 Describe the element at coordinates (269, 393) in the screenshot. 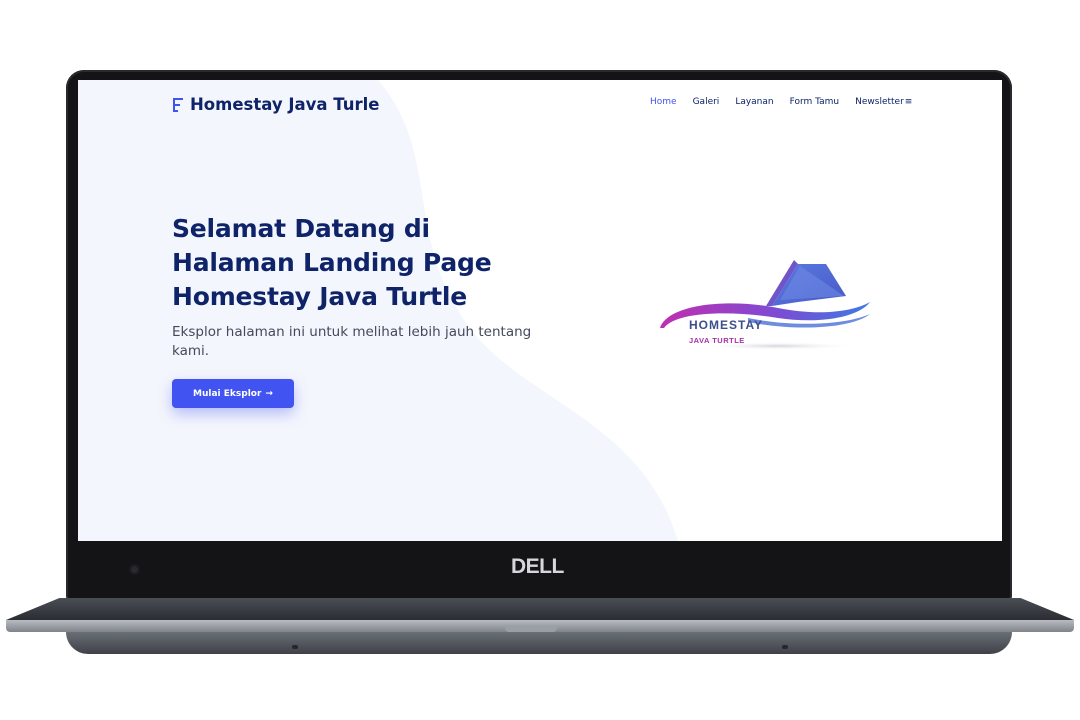

I see `arrow-right-icon: →` at that location.